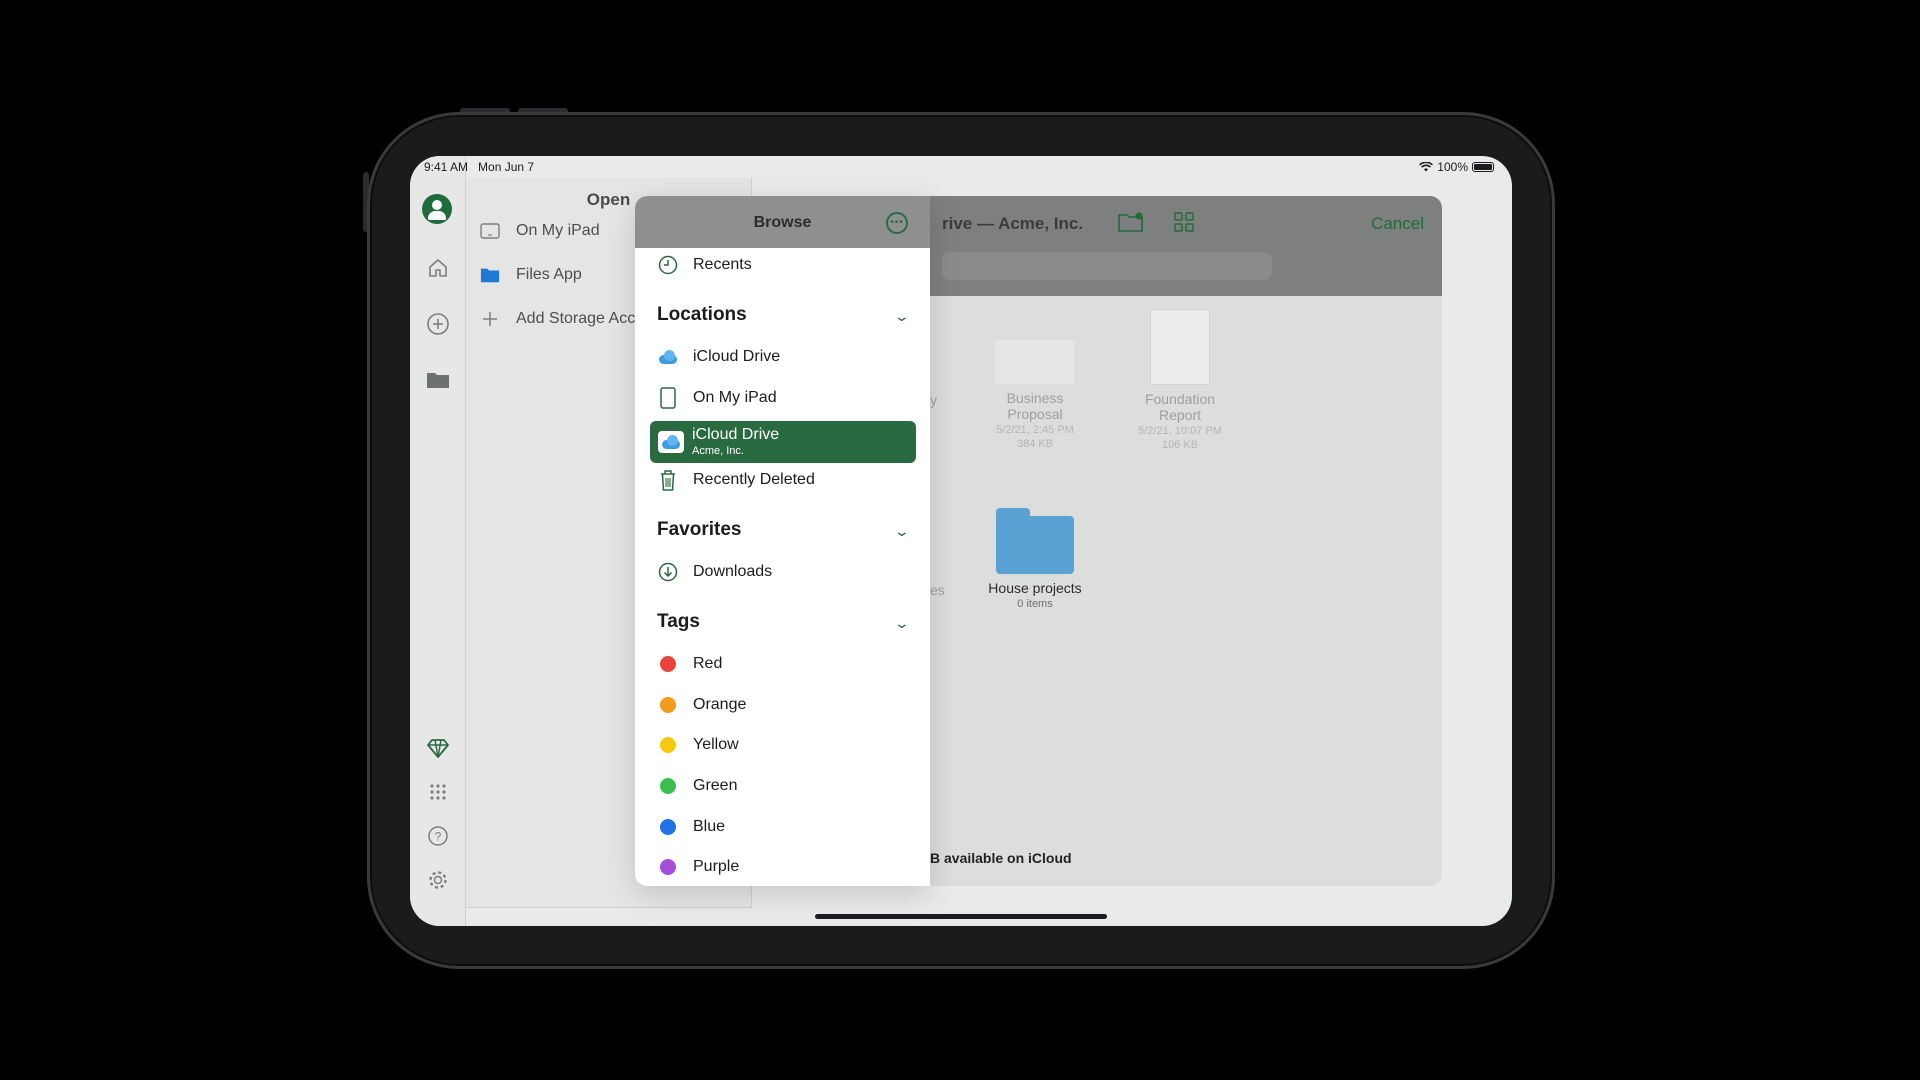  Describe the element at coordinates (668, 572) in the screenshot. I see `download-icon` at that location.